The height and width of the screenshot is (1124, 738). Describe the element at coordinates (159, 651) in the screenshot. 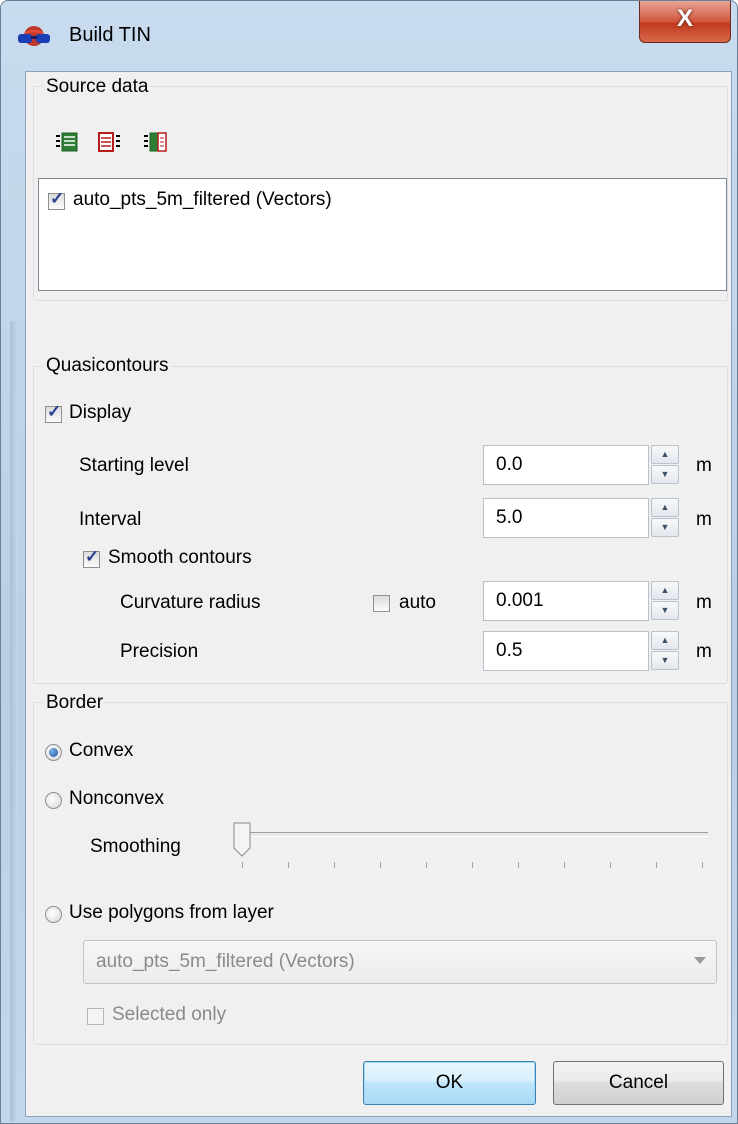

I see `precision-label: Precision` at that location.